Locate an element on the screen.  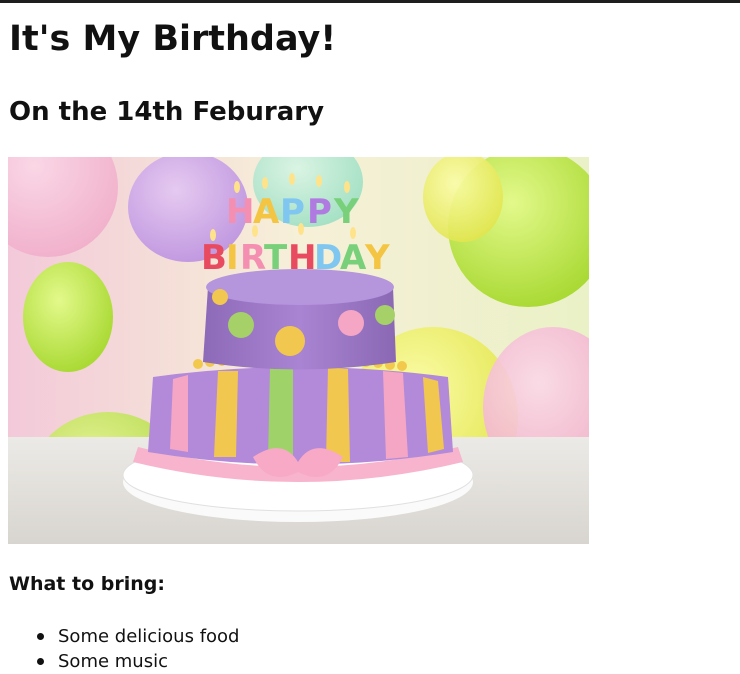
bring-list: Some delicious food Some music is located at coordinates (124, 649).